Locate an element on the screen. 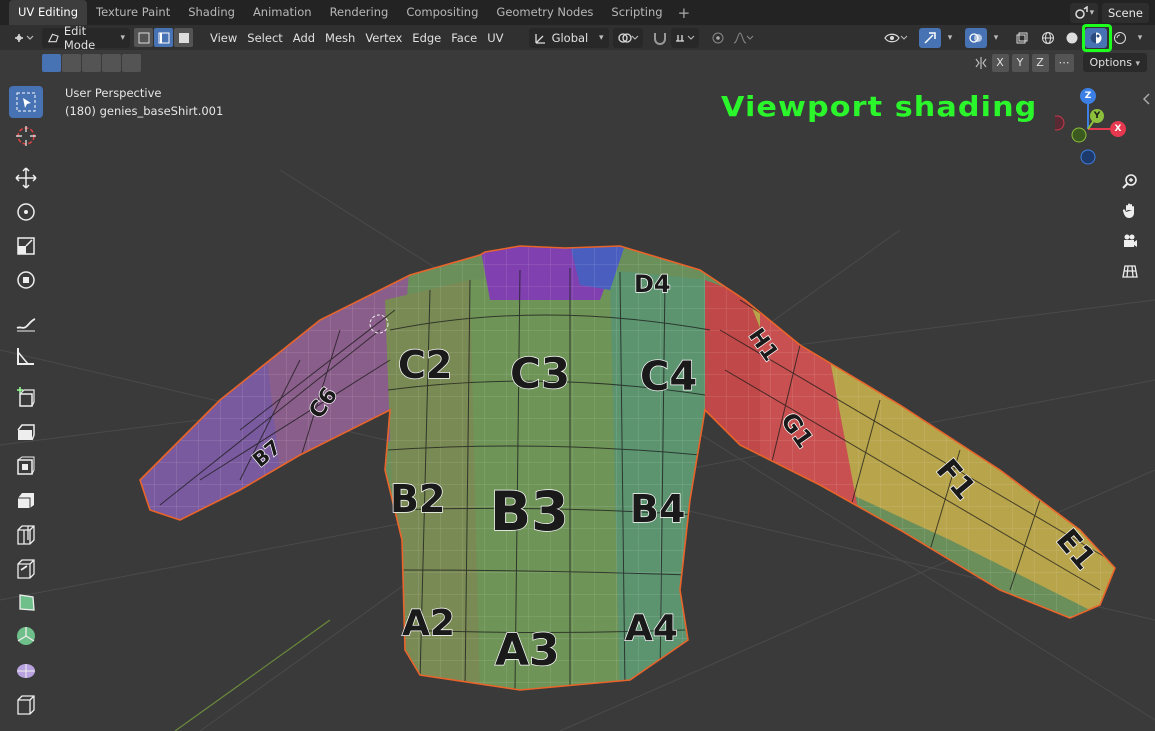 The image size is (1155, 731). wireframe-sphere-icon is located at coordinates (1048, 38).